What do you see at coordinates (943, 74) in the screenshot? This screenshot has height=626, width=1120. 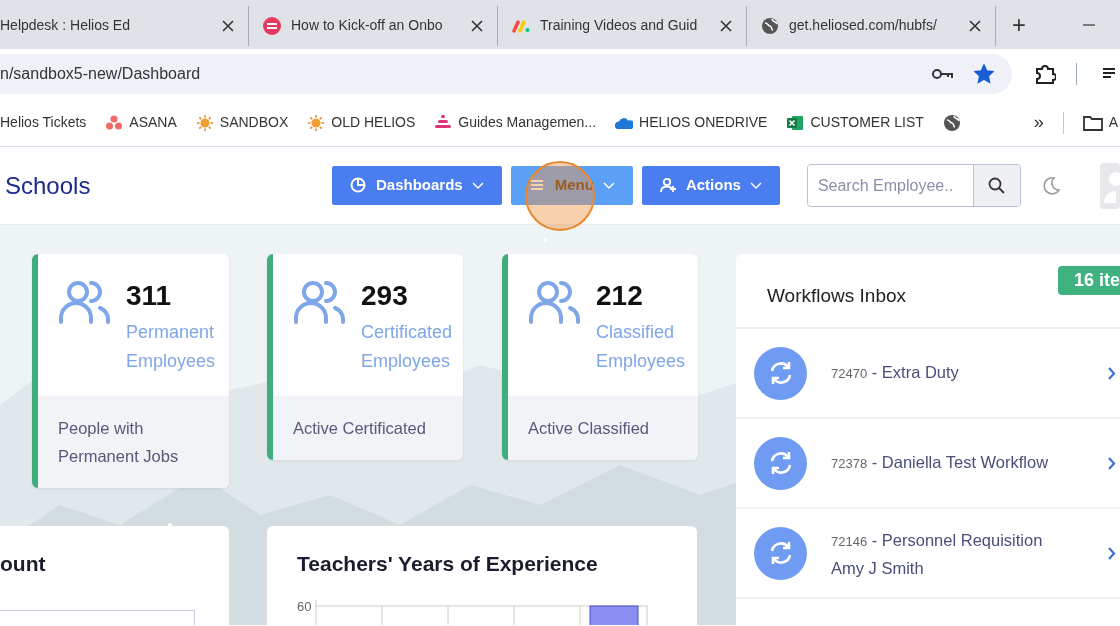 I see `key-icon` at bounding box center [943, 74].